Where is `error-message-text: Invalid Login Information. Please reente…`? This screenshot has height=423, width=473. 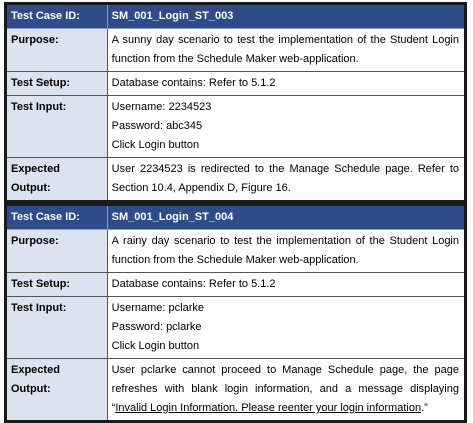
error-message-text: Invalid Login Information. Please reente… is located at coordinates (268, 408).